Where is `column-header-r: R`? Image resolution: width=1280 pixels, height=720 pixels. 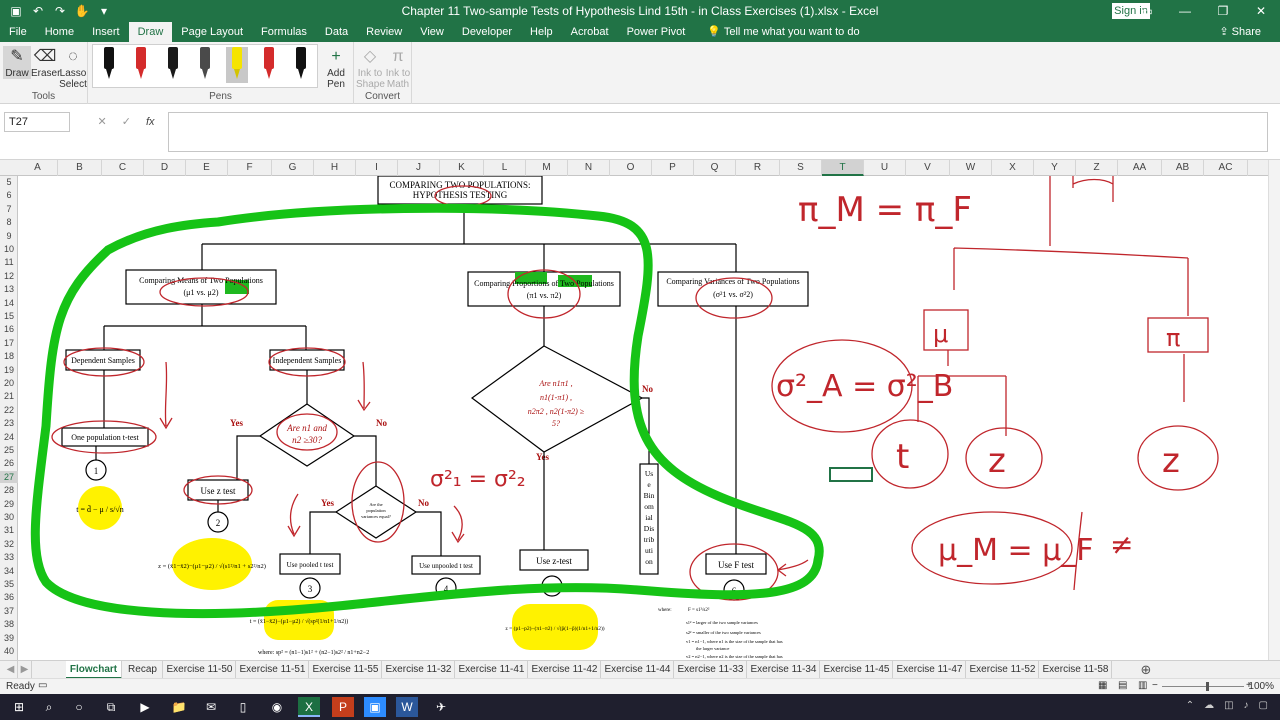
column-header-r: R is located at coordinates (758, 168).